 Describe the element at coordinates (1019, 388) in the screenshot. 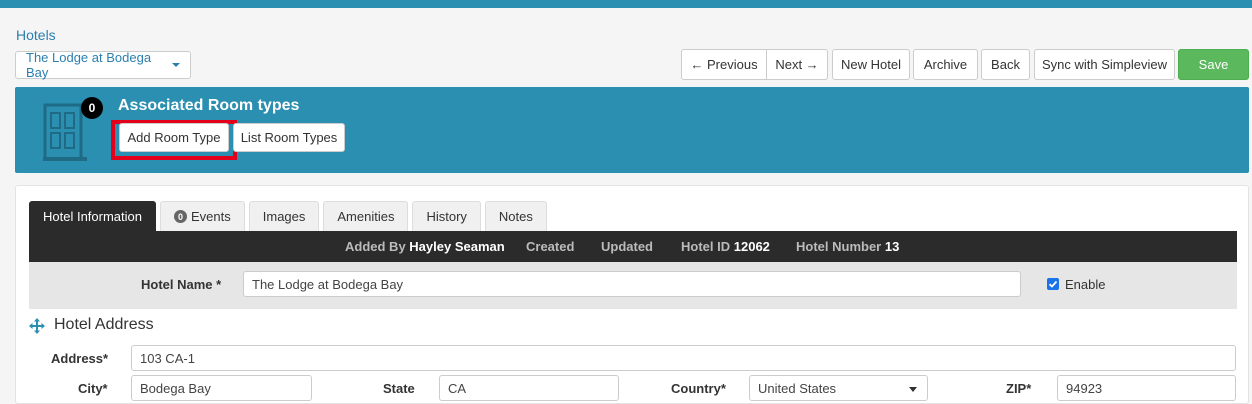

I see `zip-label: ZIP*` at that location.